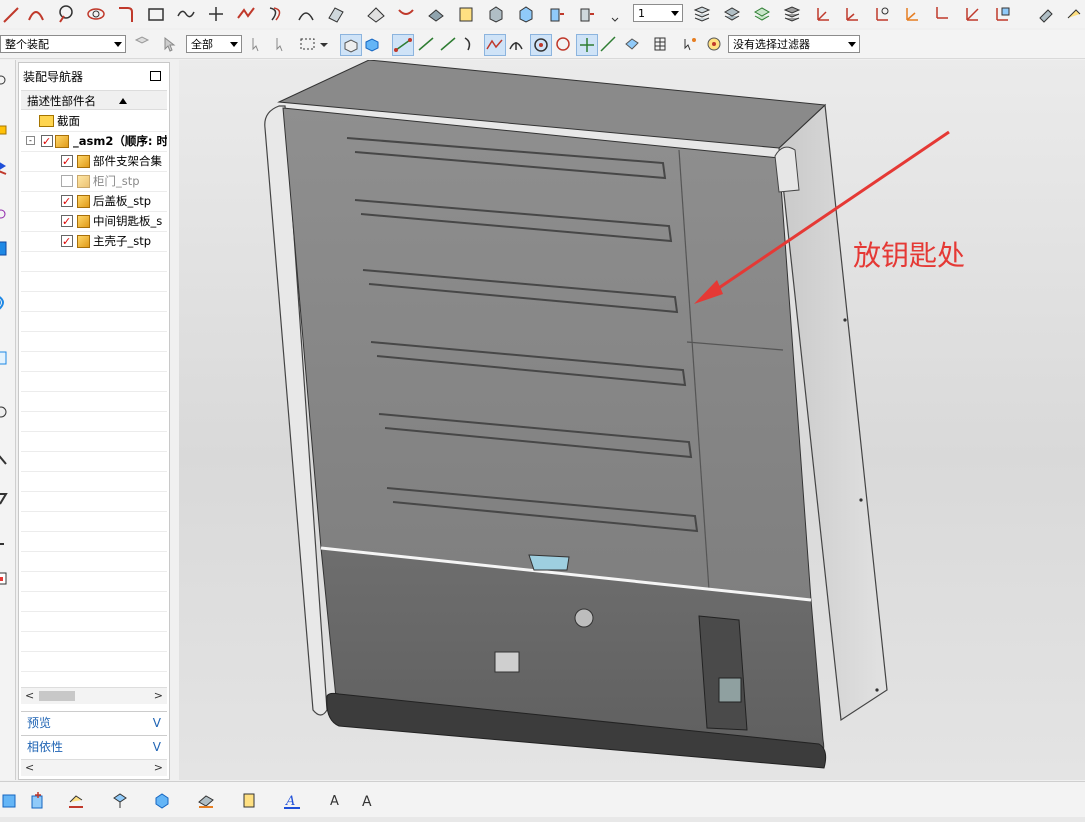 This screenshot has height=822, width=1085. What do you see at coordinates (156, 14) in the screenshot?
I see `rectangle-icon` at bounding box center [156, 14].